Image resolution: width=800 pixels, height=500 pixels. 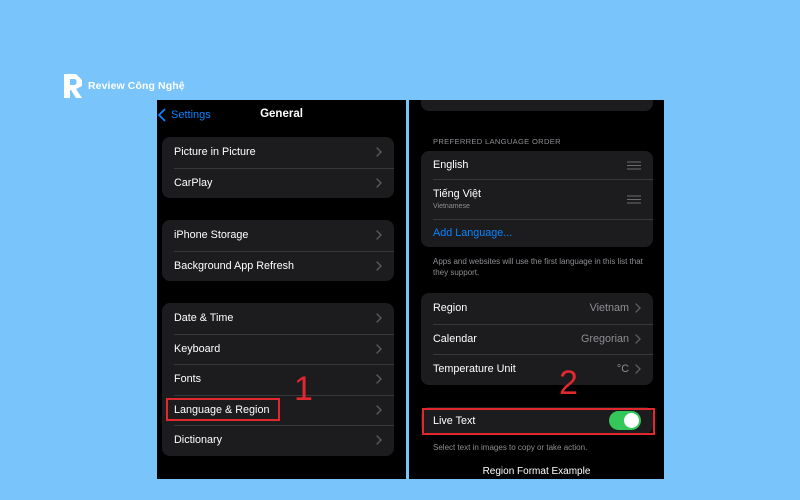 What do you see at coordinates (451, 165) in the screenshot?
I see `language-name: English` at bounding box center [451, 165].